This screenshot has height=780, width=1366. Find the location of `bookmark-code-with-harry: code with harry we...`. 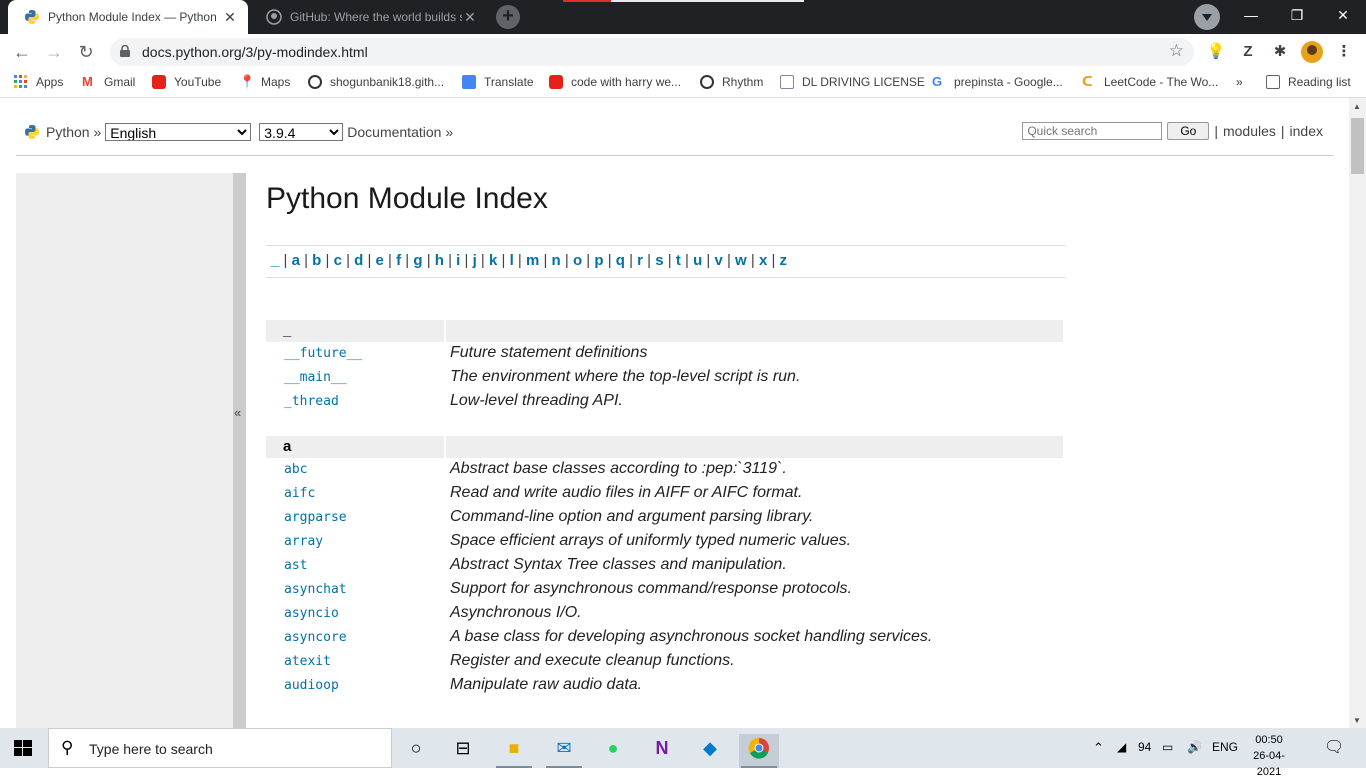

bookmark-code-with-harry: code with harry we... is located at coordinates (615, 82).